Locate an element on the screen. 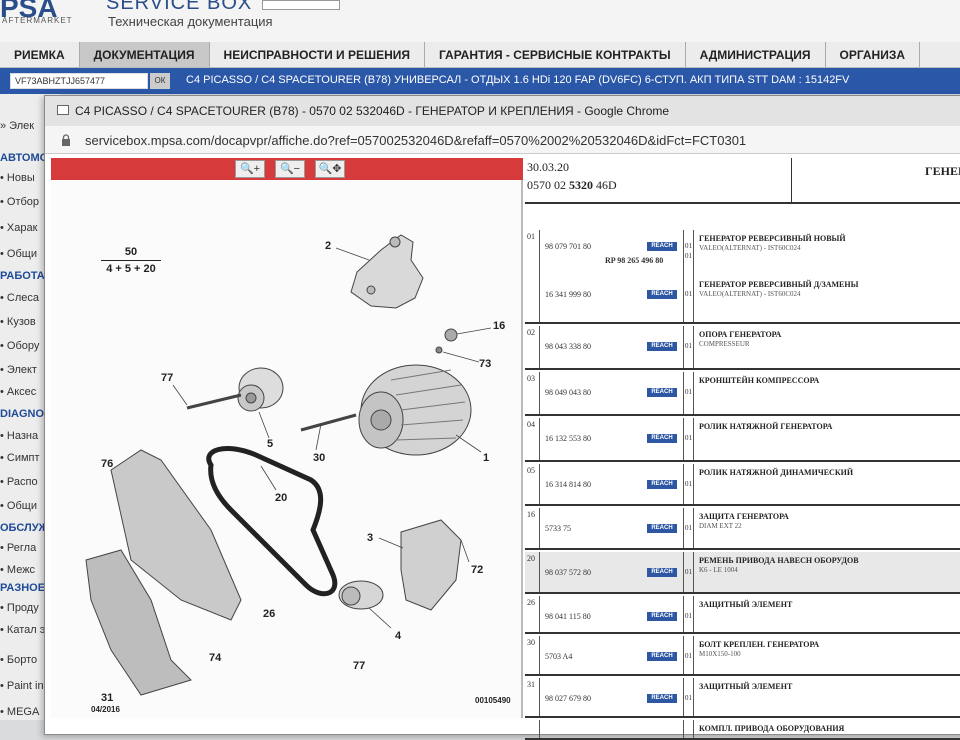 The width and height of the screenshot is (960, 740). sidebar-section: ОБСЛУЖ is located at coordinates (24, 528).